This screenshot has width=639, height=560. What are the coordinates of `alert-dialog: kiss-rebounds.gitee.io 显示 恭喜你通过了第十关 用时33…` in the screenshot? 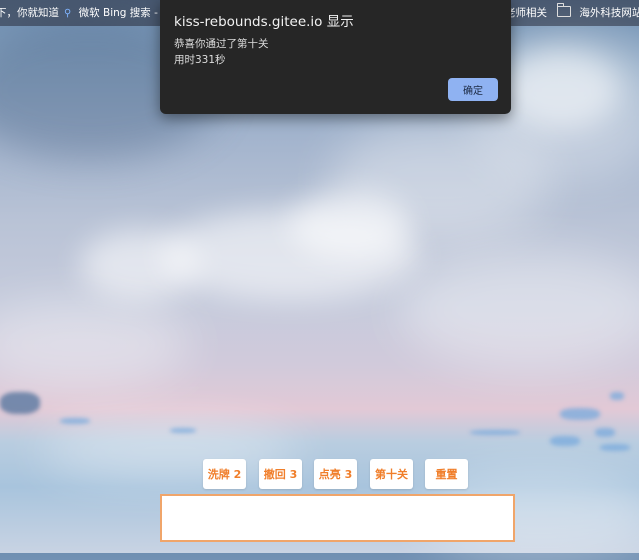 It's located at (335, 57).